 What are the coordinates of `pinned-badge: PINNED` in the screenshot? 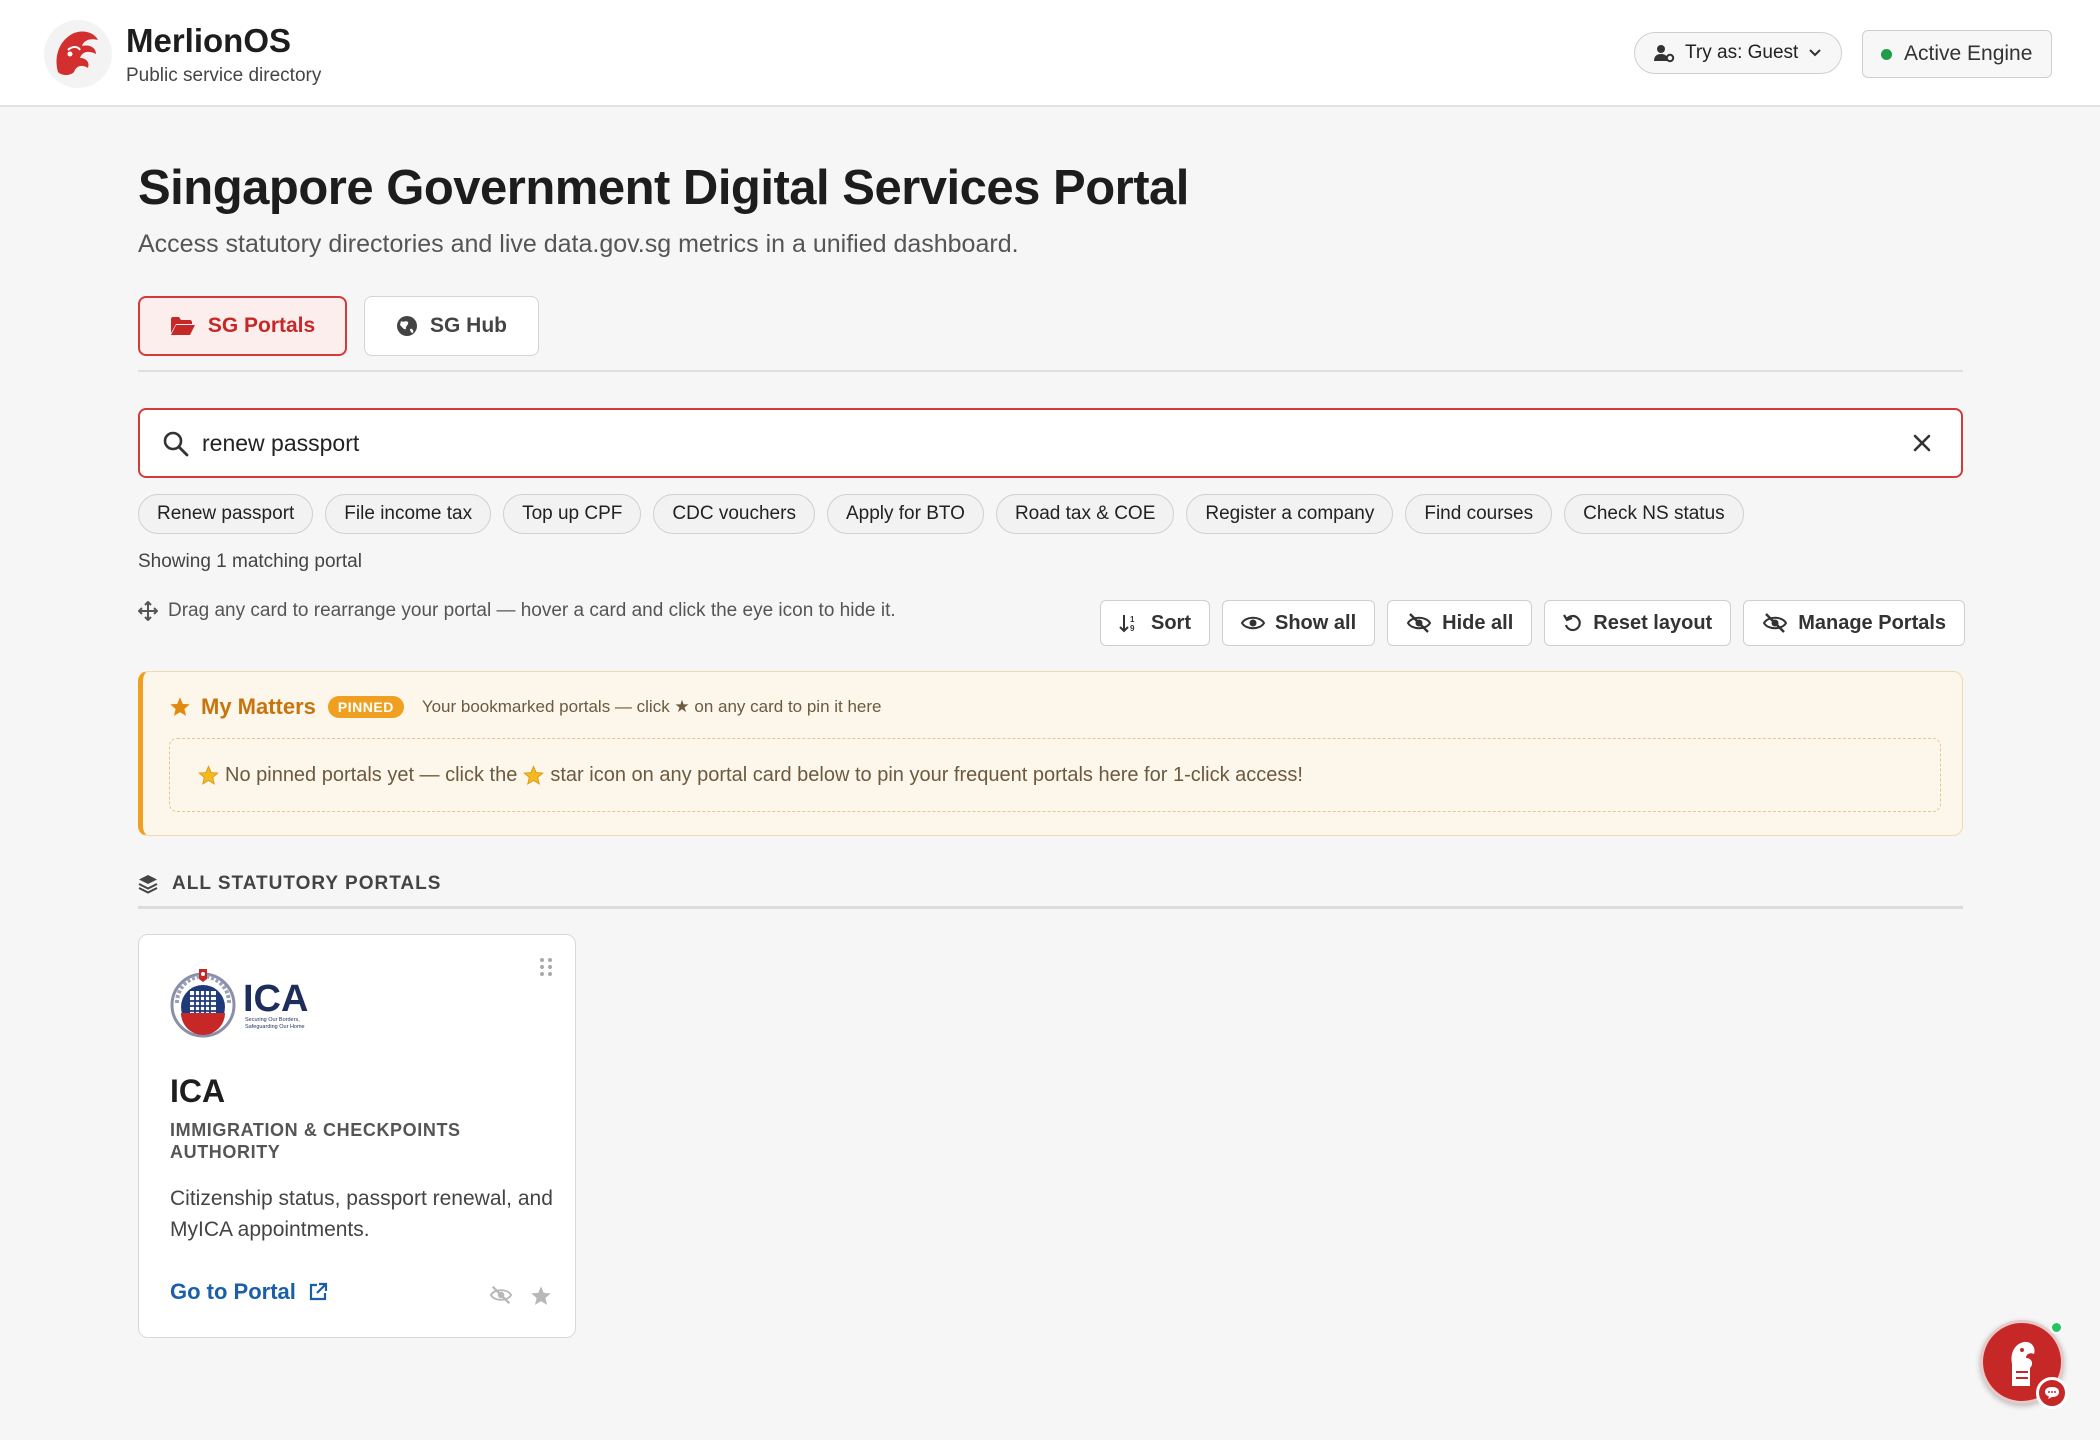 It's located at (365, 707).